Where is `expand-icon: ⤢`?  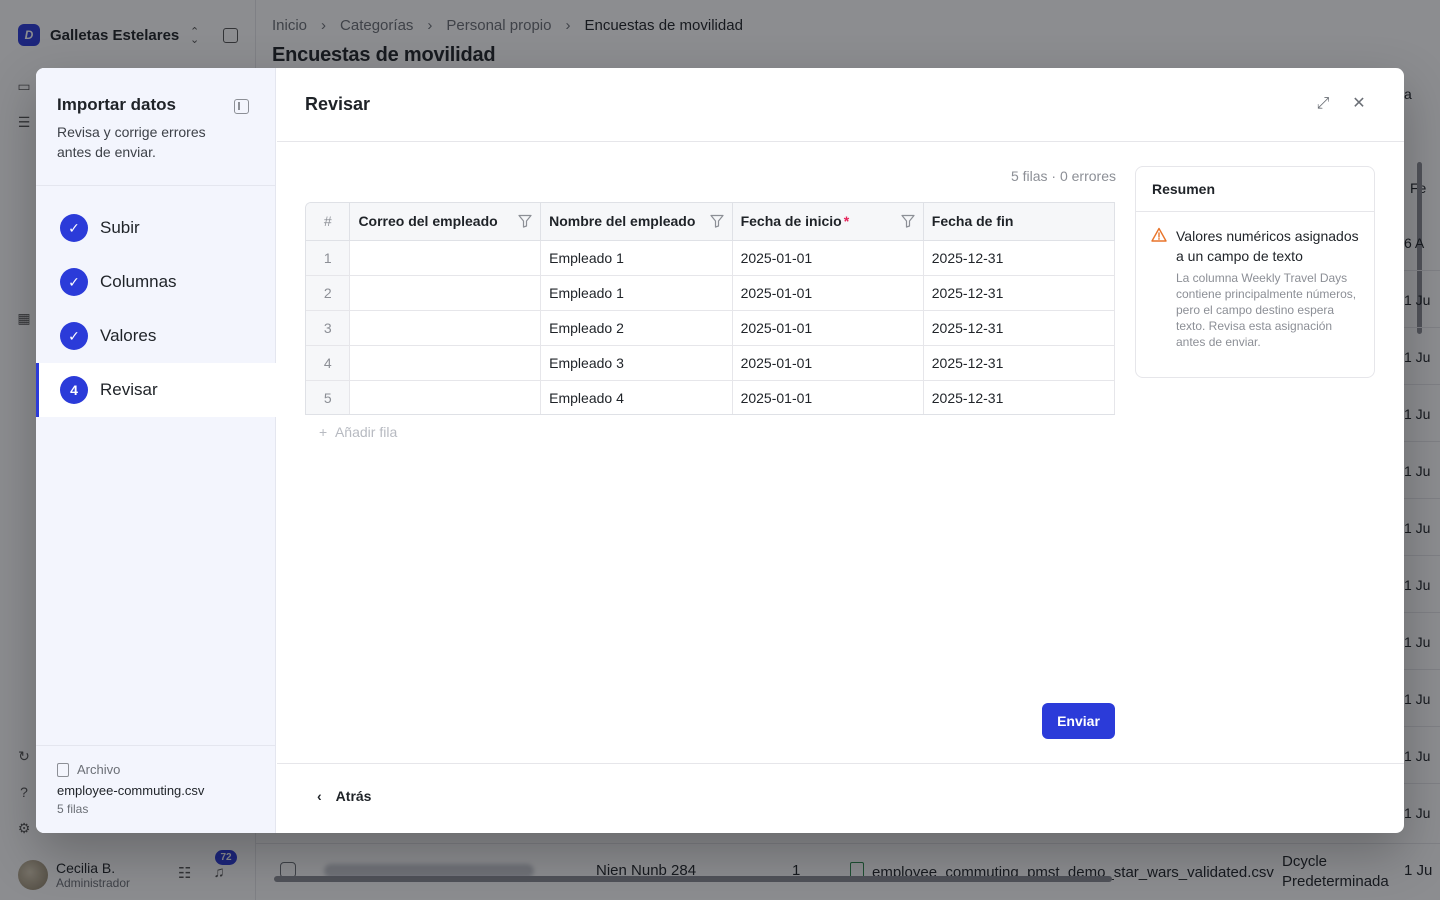
expand-icon: ⤢ is located at coordinates (1323, 104).